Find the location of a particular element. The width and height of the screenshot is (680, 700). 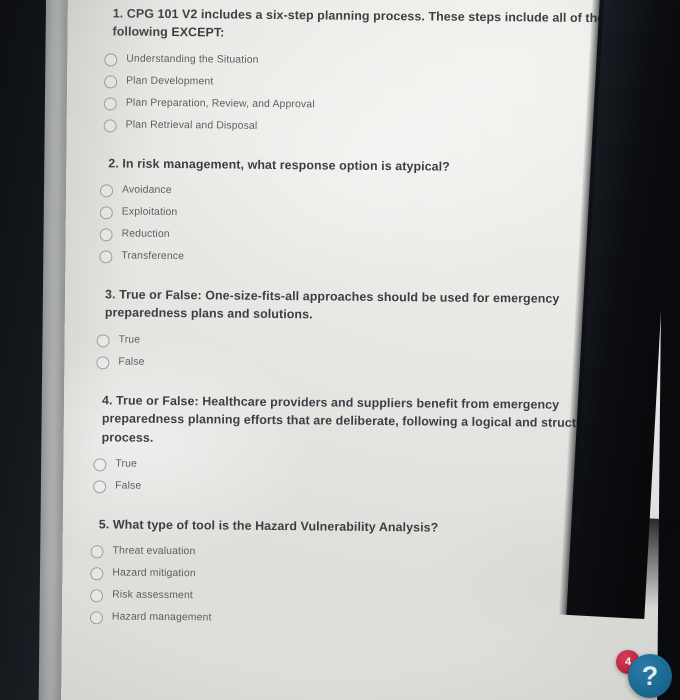

option-label-5-1: Threat evaluation is located at coordinates (154, 551).